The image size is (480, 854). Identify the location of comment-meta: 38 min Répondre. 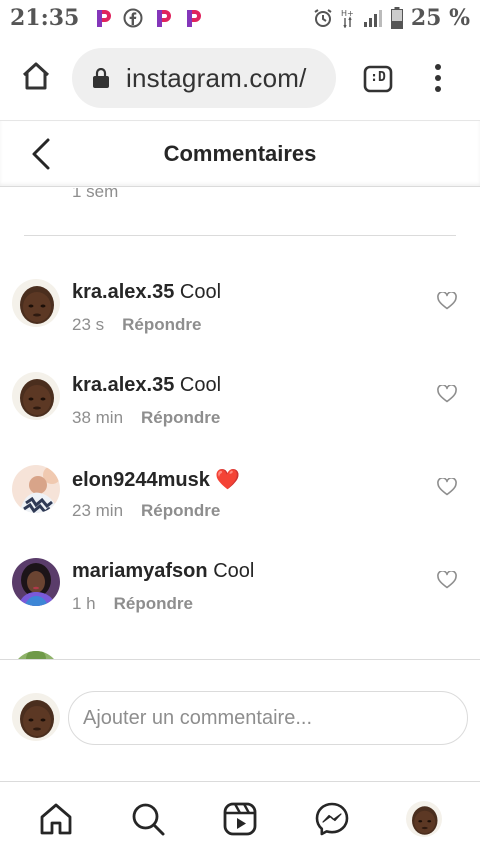
(146, 418).